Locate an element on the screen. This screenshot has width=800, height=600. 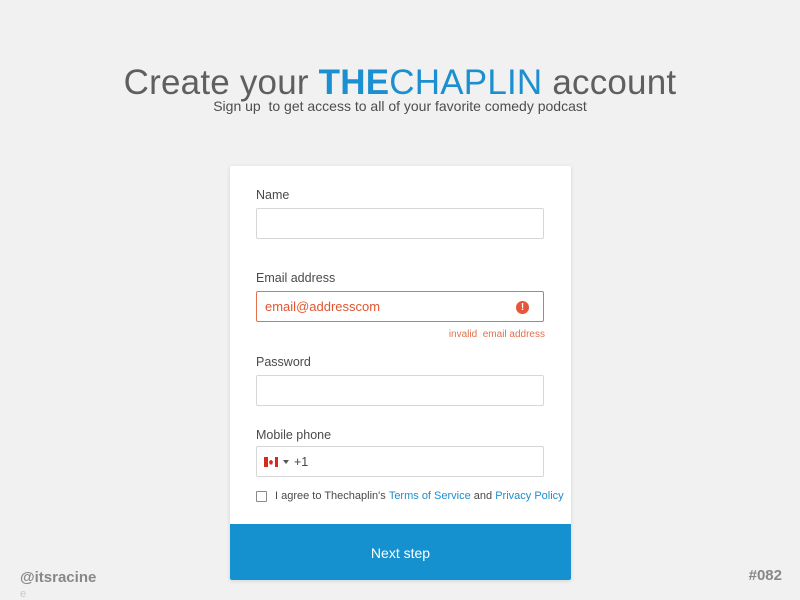
privacy-policy-link: Privacy Policy is located at coordinates (529, 496).